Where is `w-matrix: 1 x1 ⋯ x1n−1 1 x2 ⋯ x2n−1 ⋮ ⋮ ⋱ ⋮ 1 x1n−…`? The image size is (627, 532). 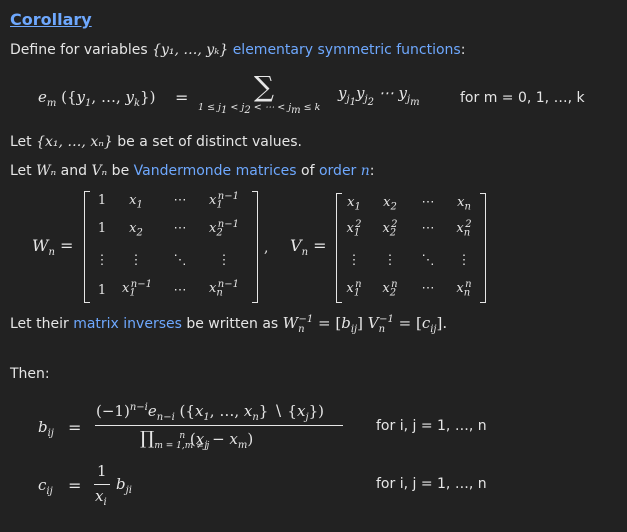
w-matrix: 1 x1 ⋯ x1n−1 1 x2 ⋯ x2n−1 ⋮ ⋮ ⋱ ⋮ 1 x1n−… is located at coordinates (171, 247).